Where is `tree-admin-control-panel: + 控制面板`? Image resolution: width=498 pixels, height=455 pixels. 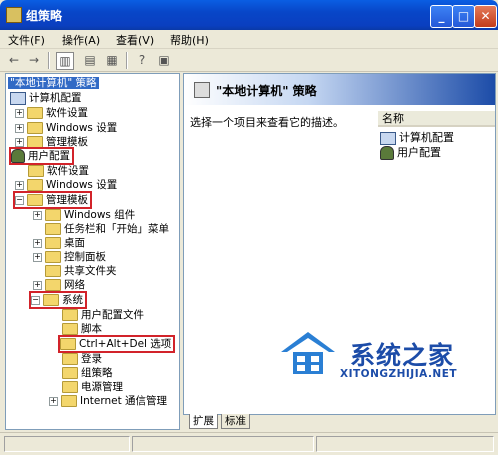
tree-admin-control-panel: + 控制面板 is located at coordinates (69, 257).